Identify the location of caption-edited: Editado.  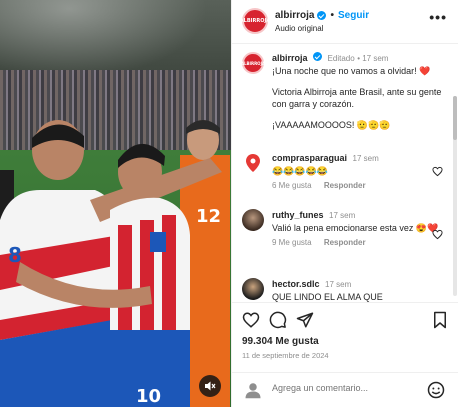
(341, 58).